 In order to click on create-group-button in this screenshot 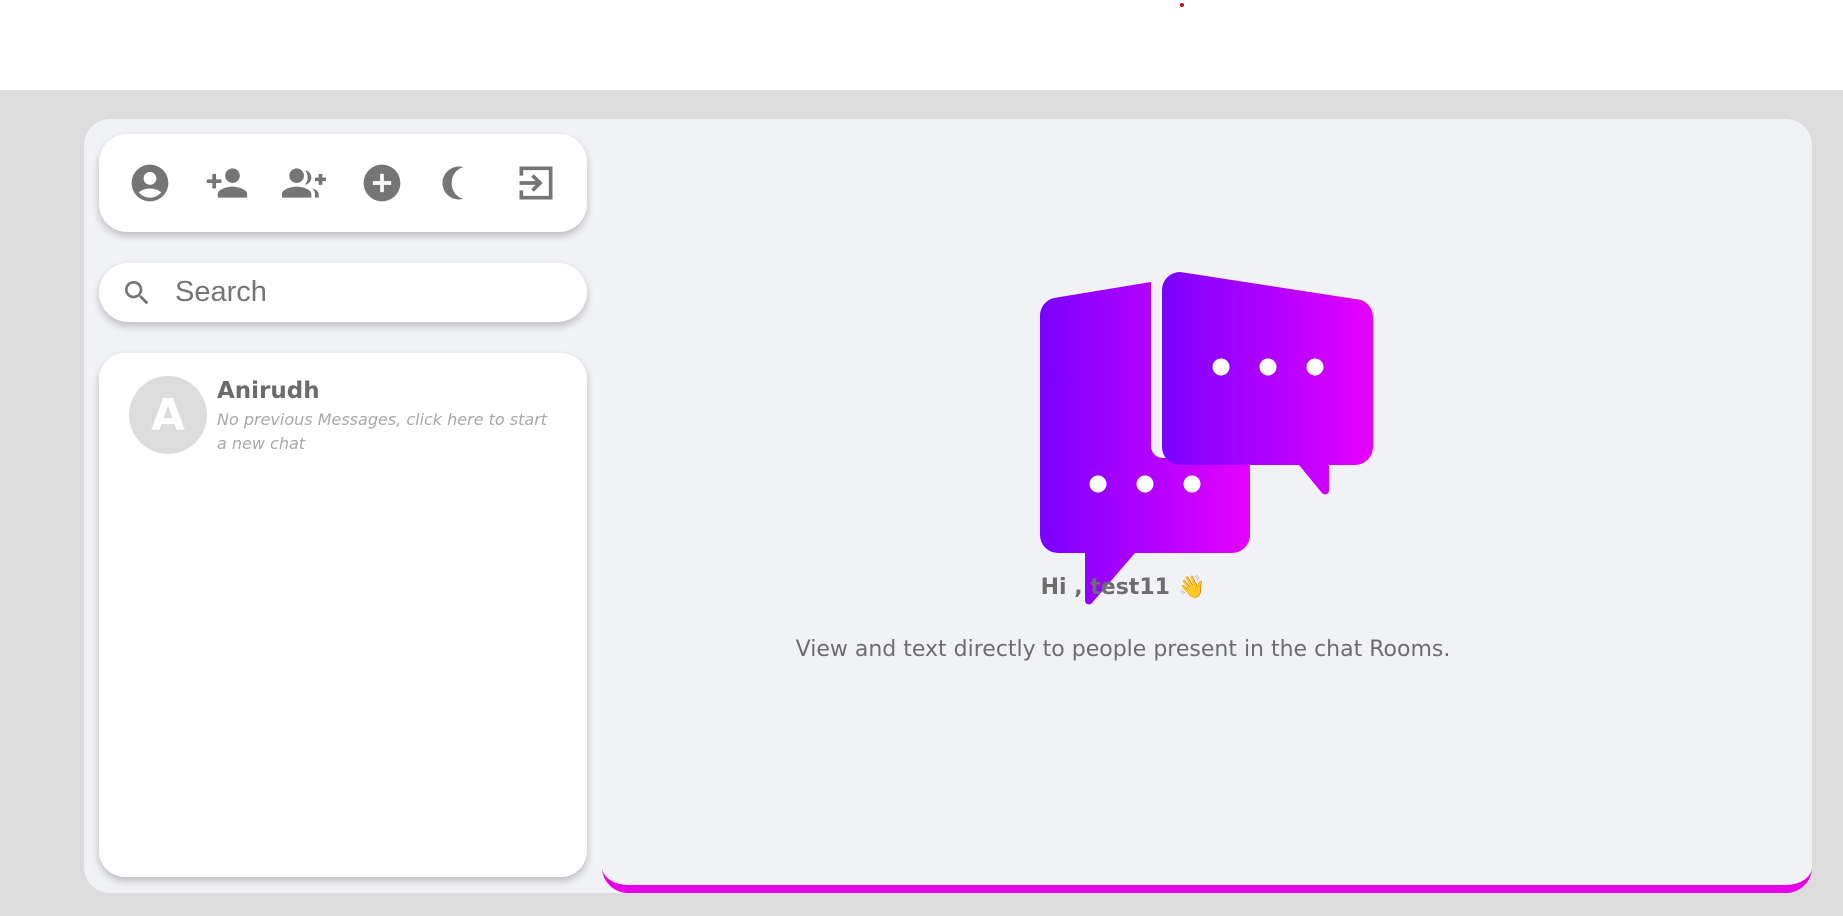, I will do `click(304, 183)`.